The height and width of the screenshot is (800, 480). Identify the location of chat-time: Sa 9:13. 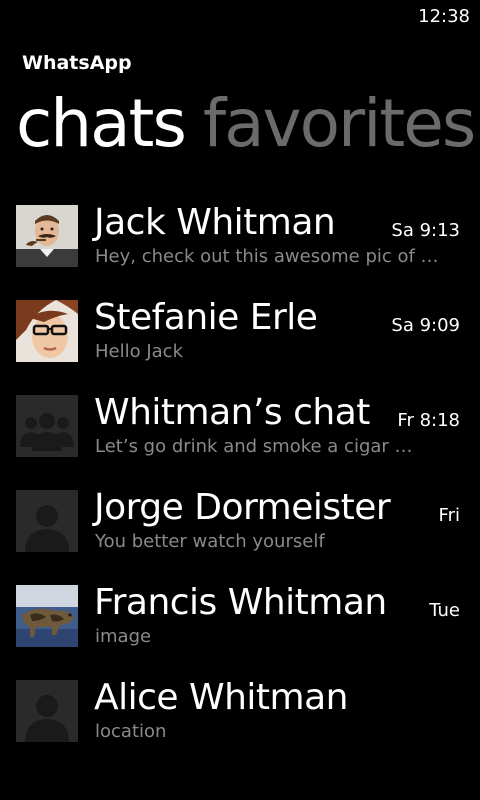
(425, 230).